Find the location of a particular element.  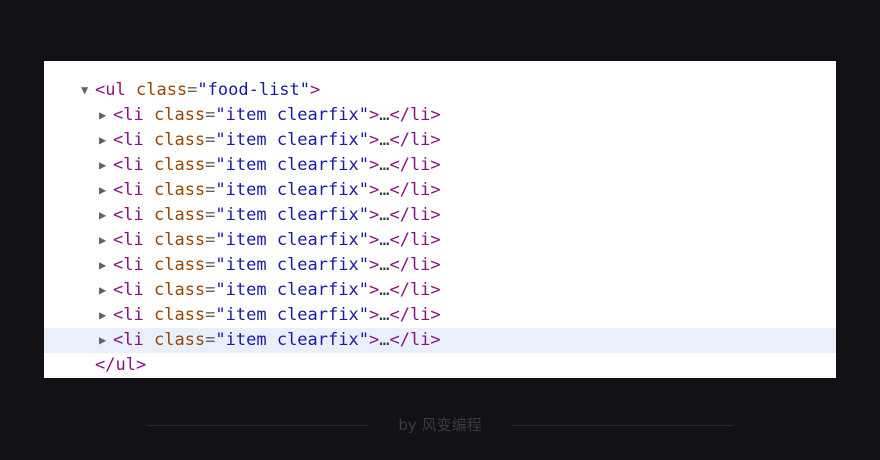

footer-divider-right is located at coordinates (622, 425).